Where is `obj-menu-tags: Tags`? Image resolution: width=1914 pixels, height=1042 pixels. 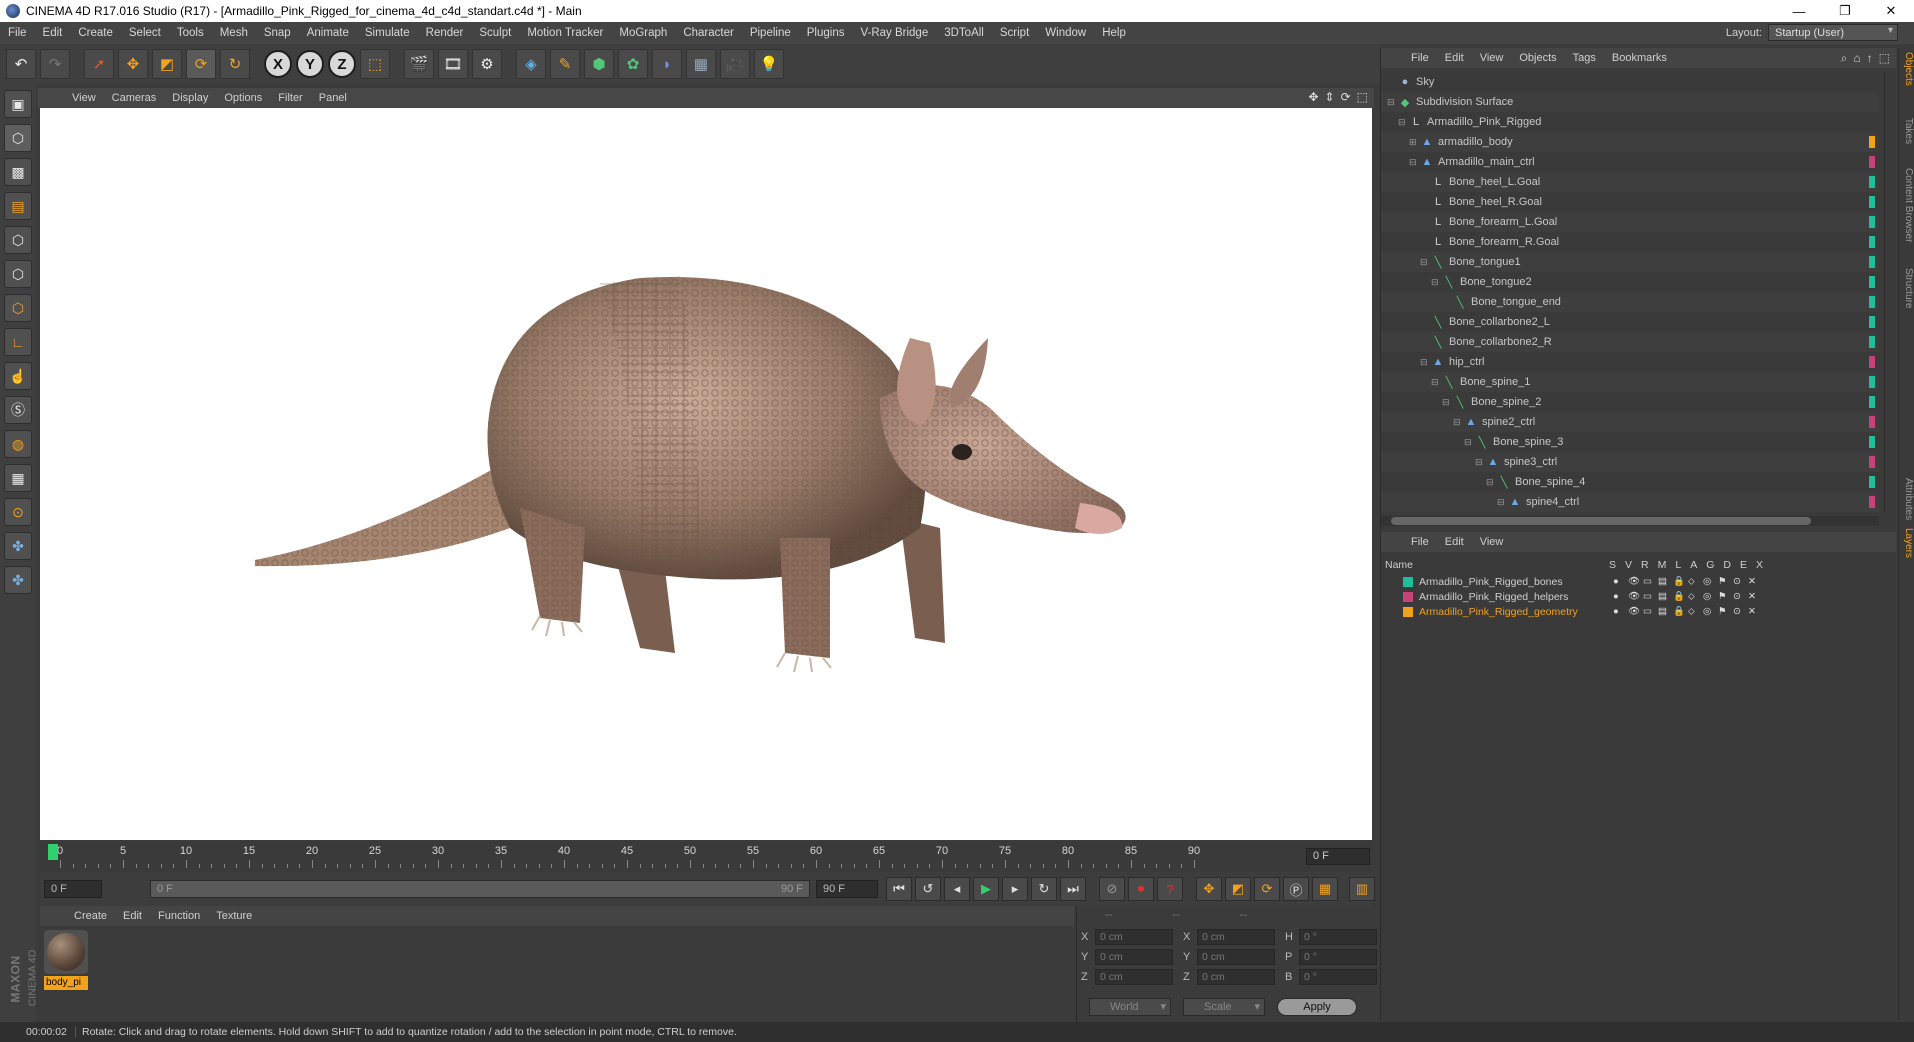 obj-menu-tags: Tags is located at coordinates (1584, 58).